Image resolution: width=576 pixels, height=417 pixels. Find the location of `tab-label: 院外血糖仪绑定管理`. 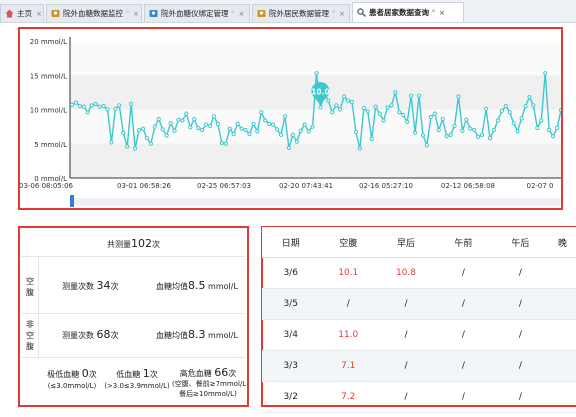

tab-label: 院外血糖仪绑定管理 is located at coordinates (195, 13).